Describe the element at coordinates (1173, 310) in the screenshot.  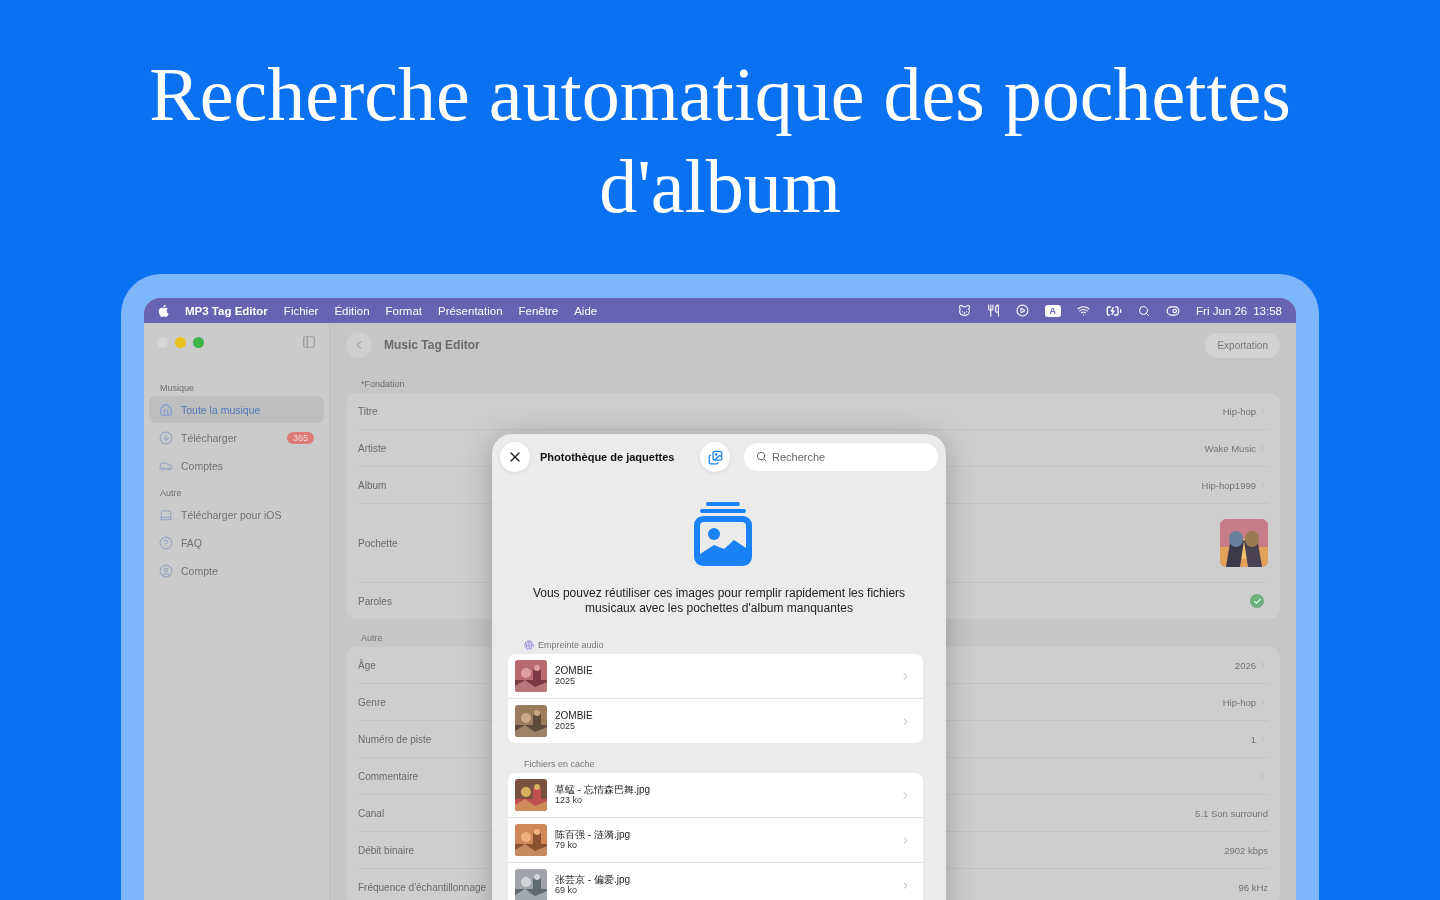
I see `toggle-icon` at that location.